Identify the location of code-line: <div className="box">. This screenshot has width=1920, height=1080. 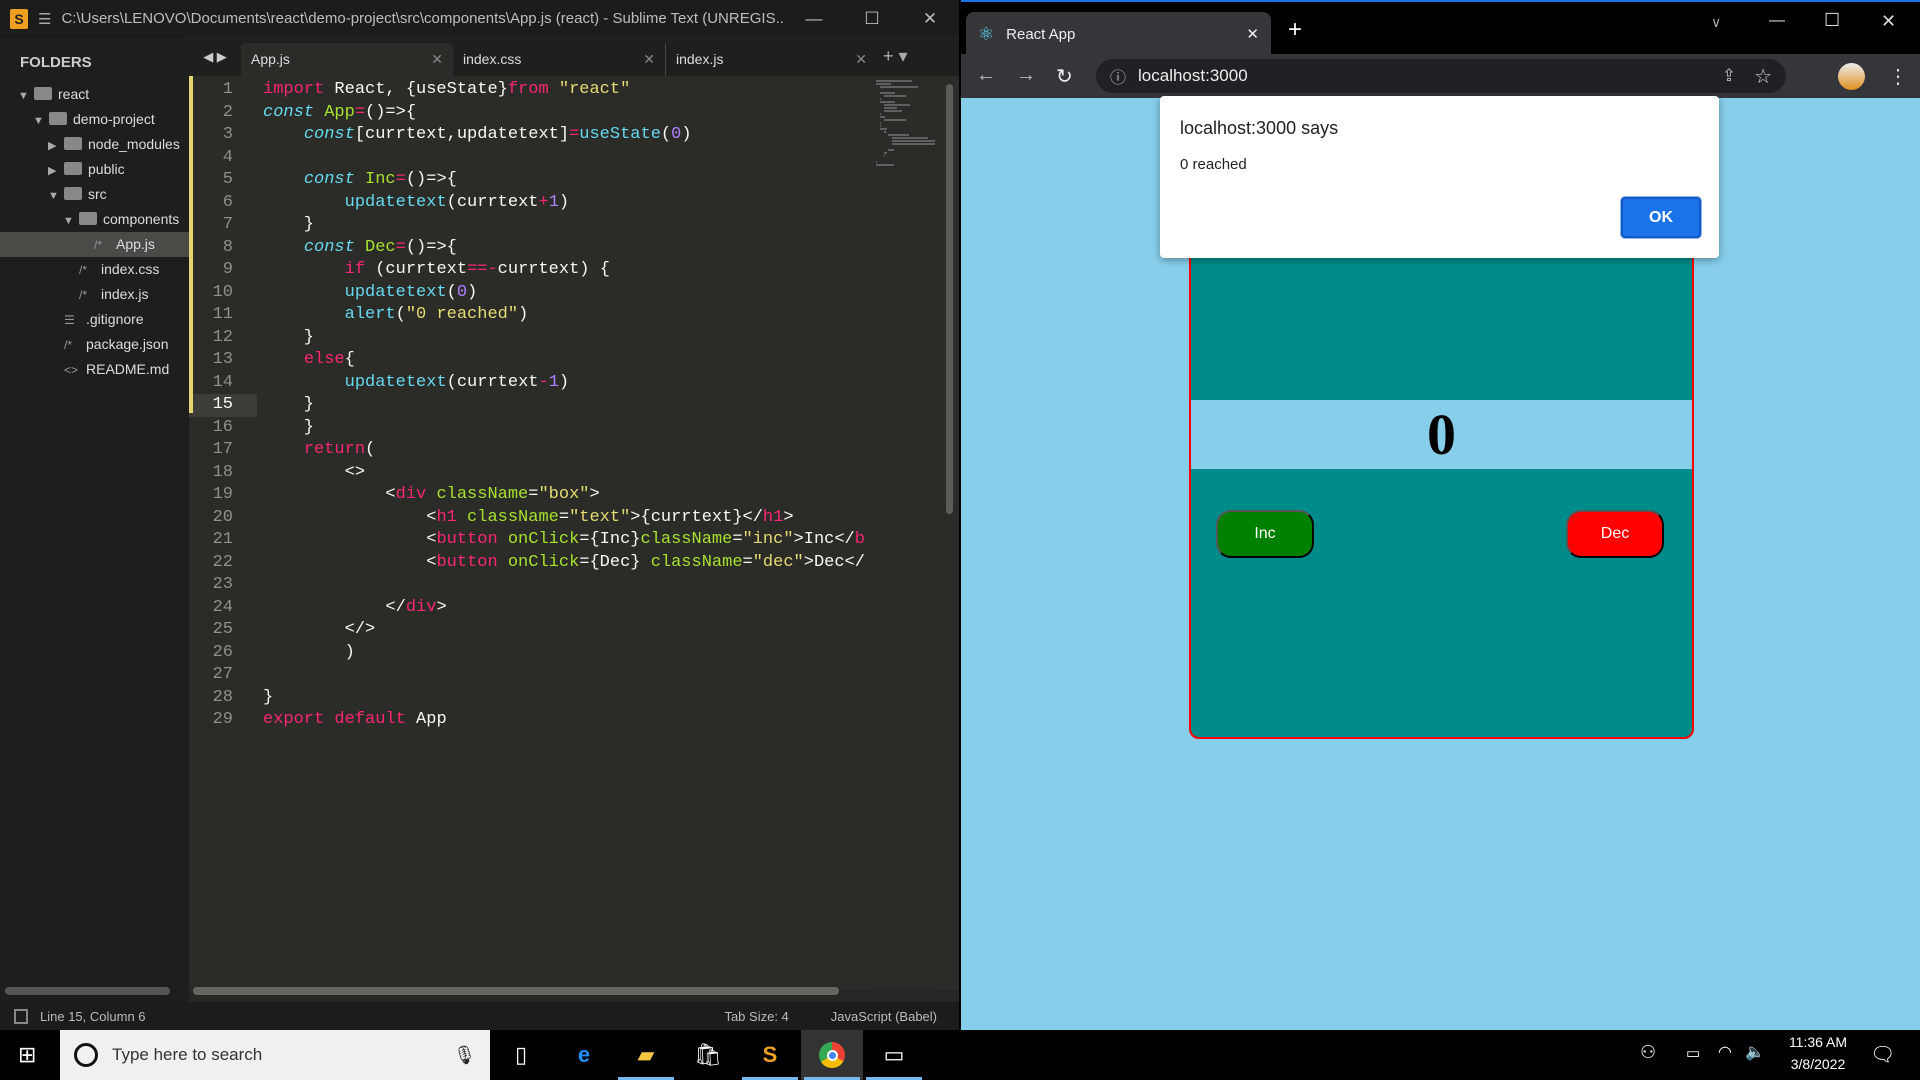
(567, 495).